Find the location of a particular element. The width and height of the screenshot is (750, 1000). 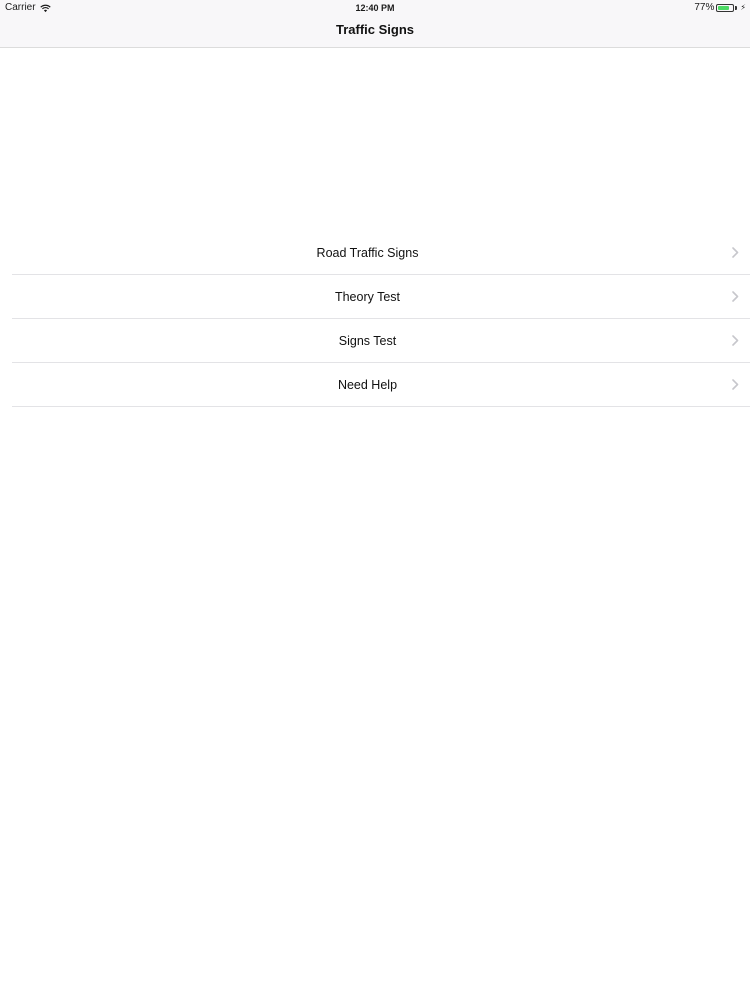

menu-item-label: Road Traffic Signs is located at coordinates (367, 253).